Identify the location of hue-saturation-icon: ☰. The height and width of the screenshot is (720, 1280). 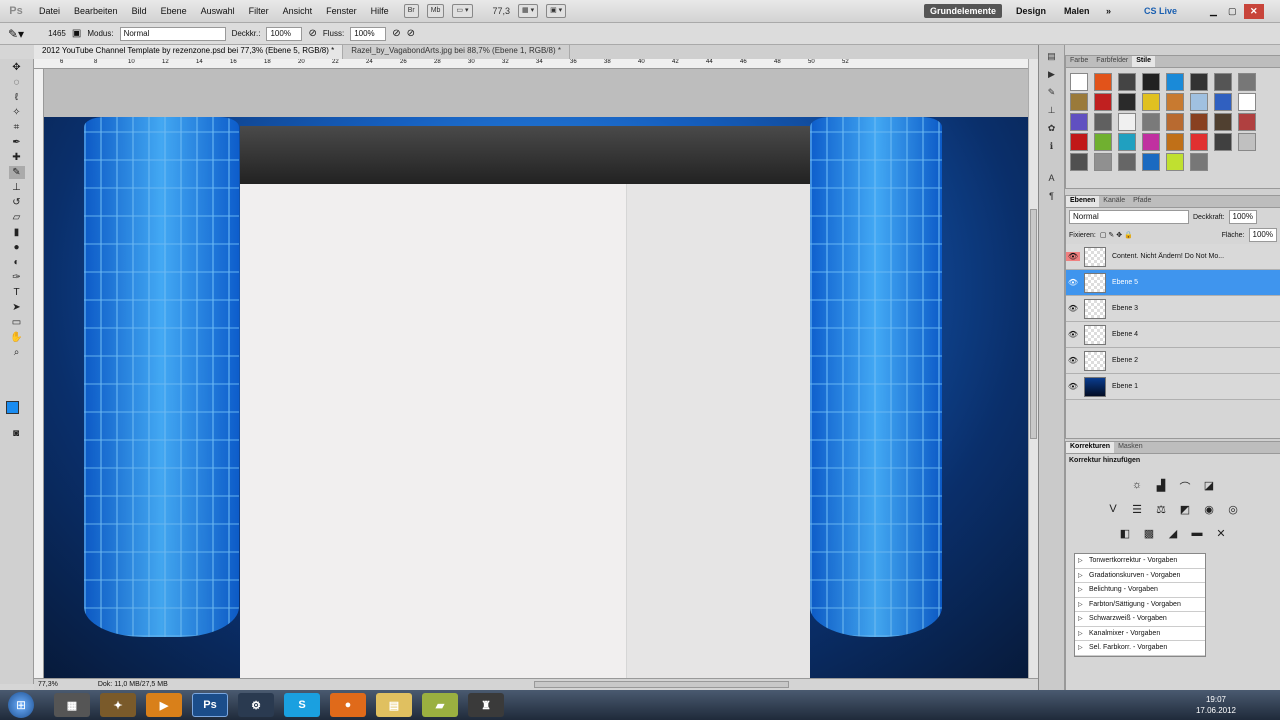
(1137, 511).